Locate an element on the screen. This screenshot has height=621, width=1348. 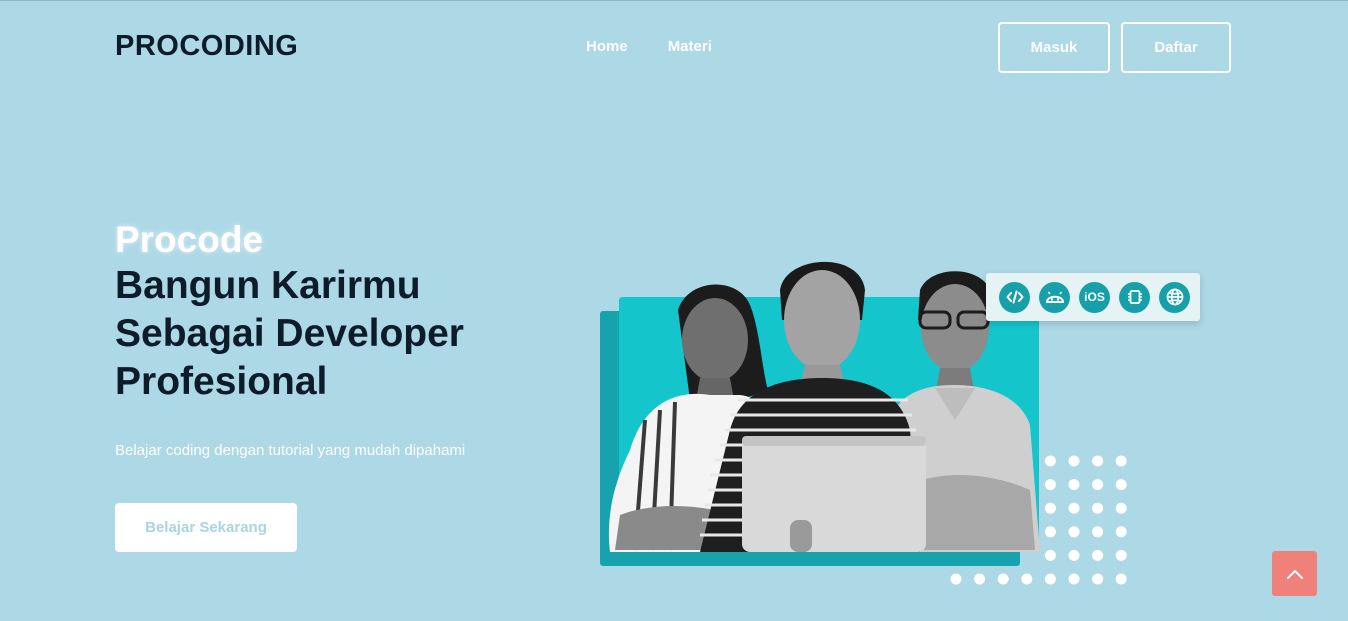
nav-links: Home Materi is located at coordinates (649, 46).